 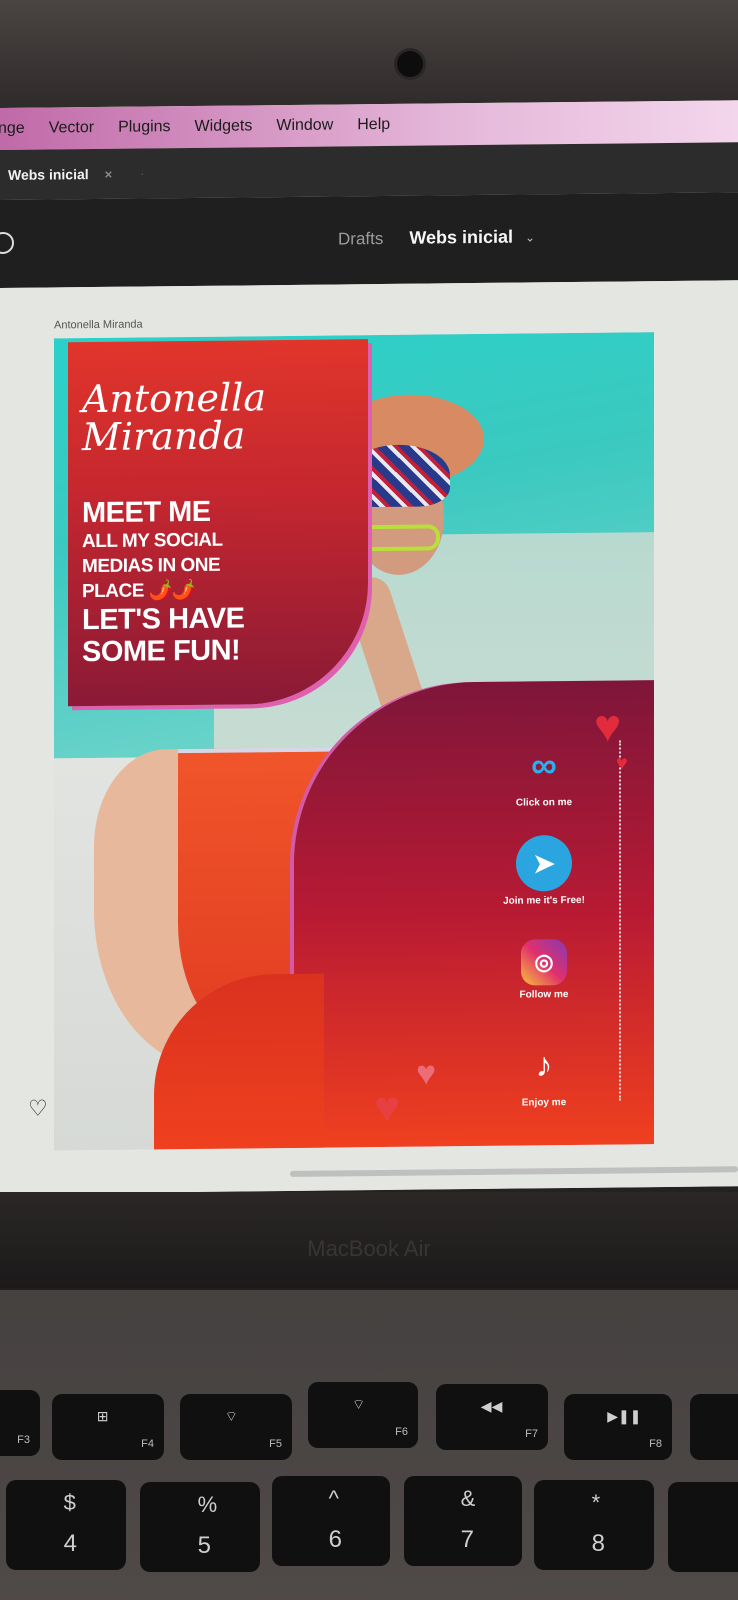 I want to click on key-8-shift: *, so click(x=596, y=1502).